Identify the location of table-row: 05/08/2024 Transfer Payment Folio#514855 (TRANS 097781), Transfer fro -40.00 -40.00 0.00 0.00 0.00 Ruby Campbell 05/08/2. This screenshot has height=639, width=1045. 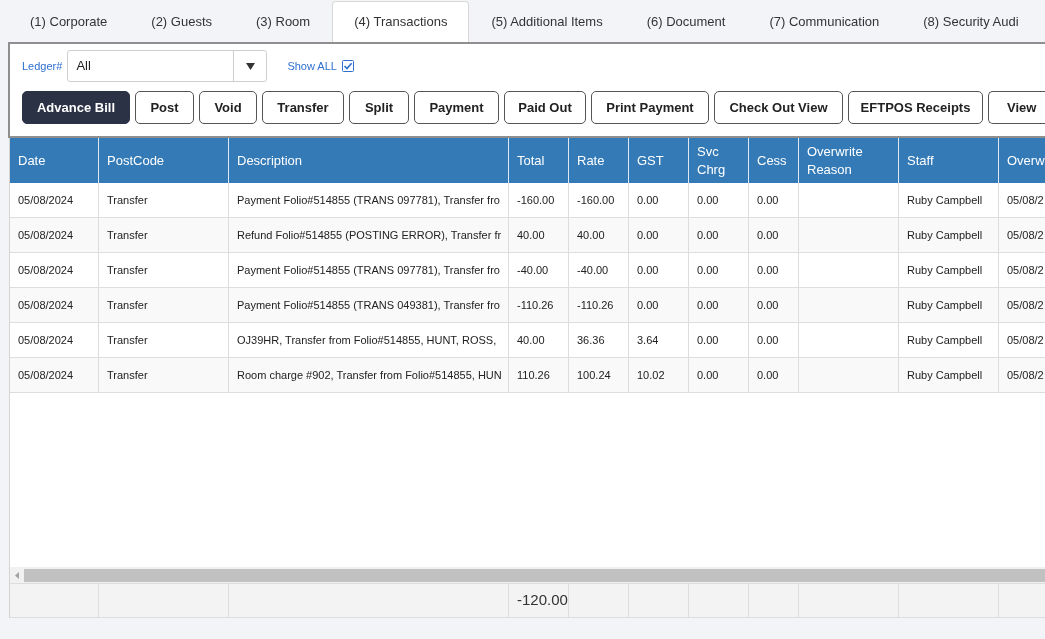
(527, 270).